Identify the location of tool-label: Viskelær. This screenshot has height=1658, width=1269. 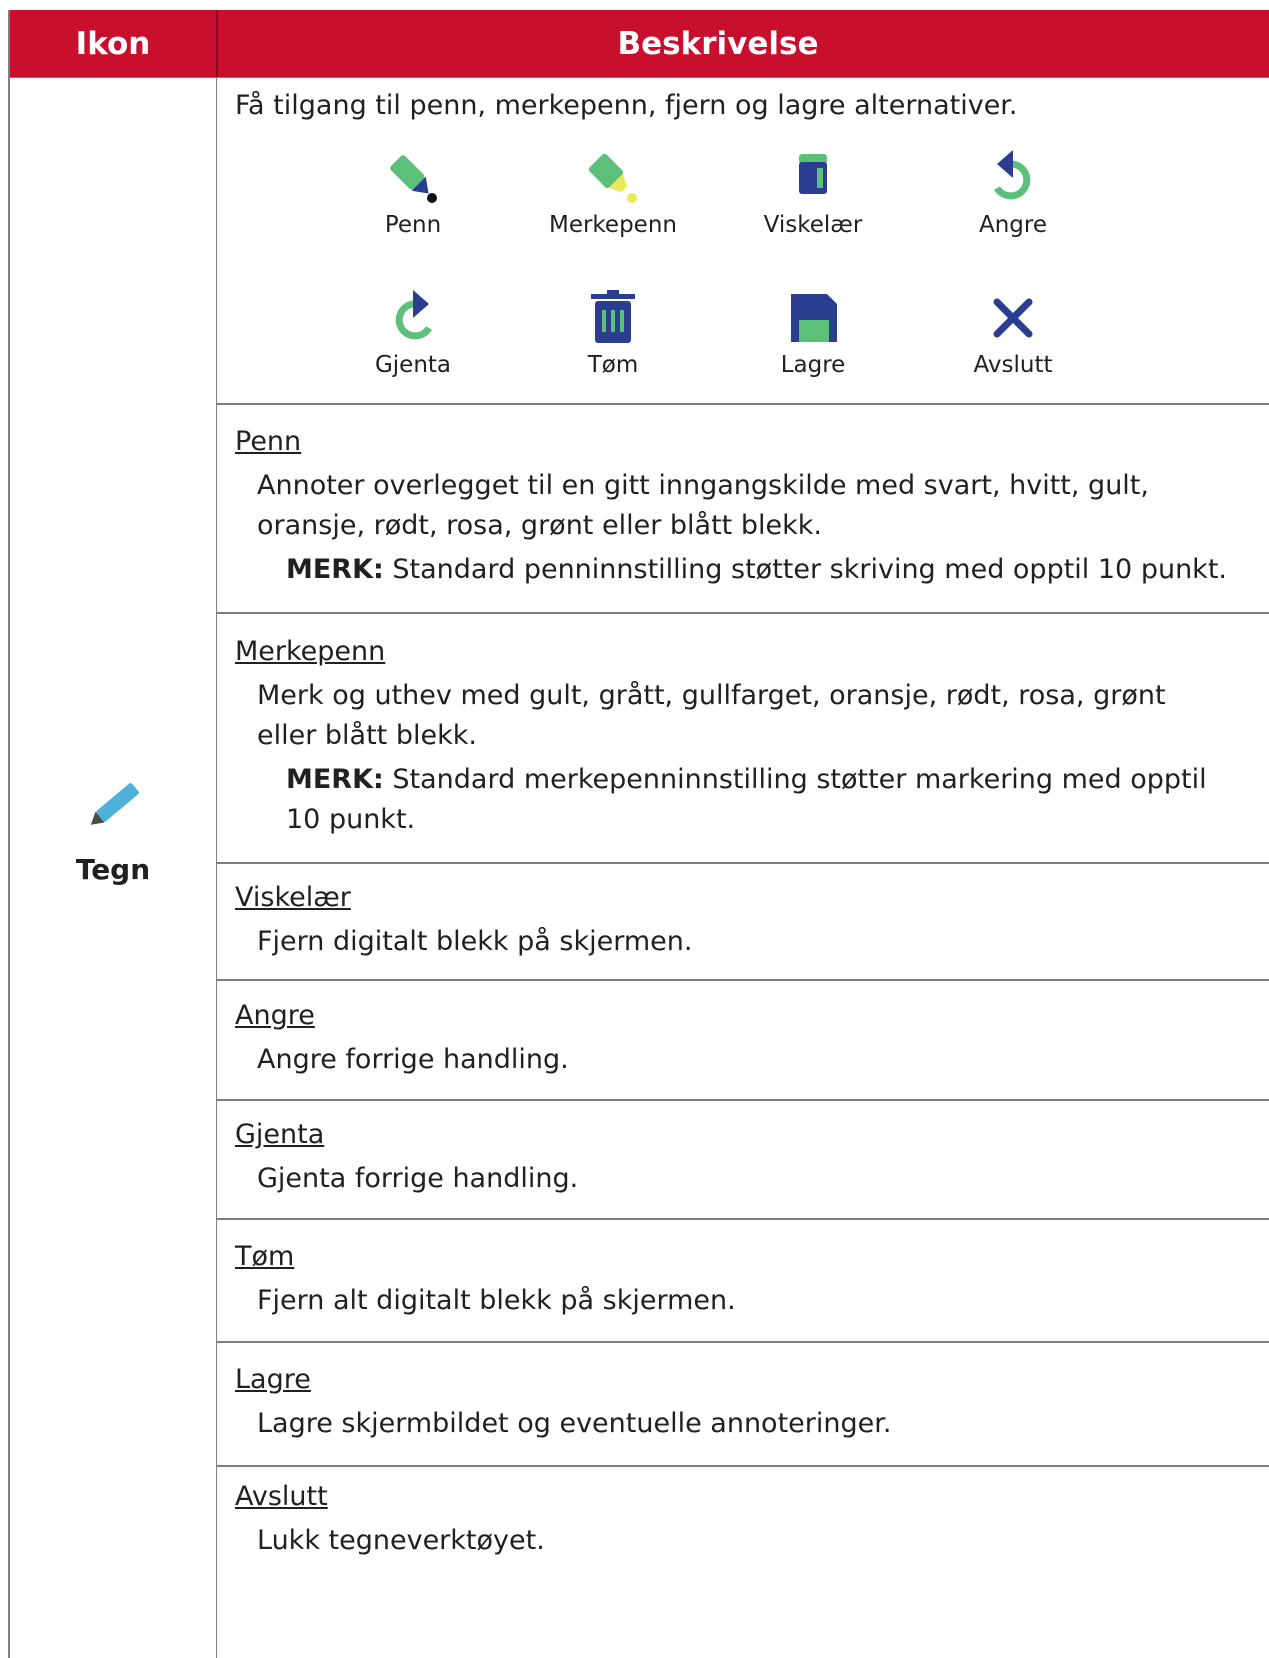
(813, 225).